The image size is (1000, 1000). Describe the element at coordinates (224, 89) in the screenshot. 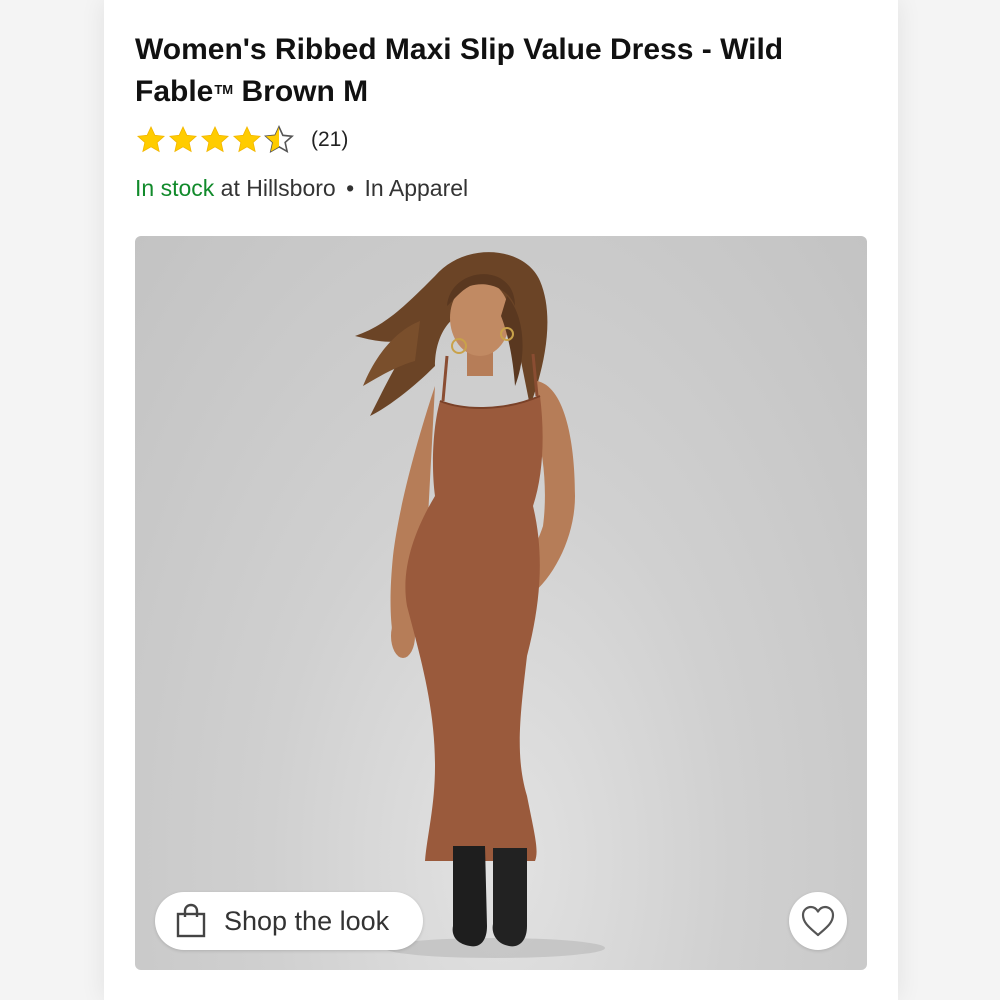

I see `trademark-symbol: TM` at that location.